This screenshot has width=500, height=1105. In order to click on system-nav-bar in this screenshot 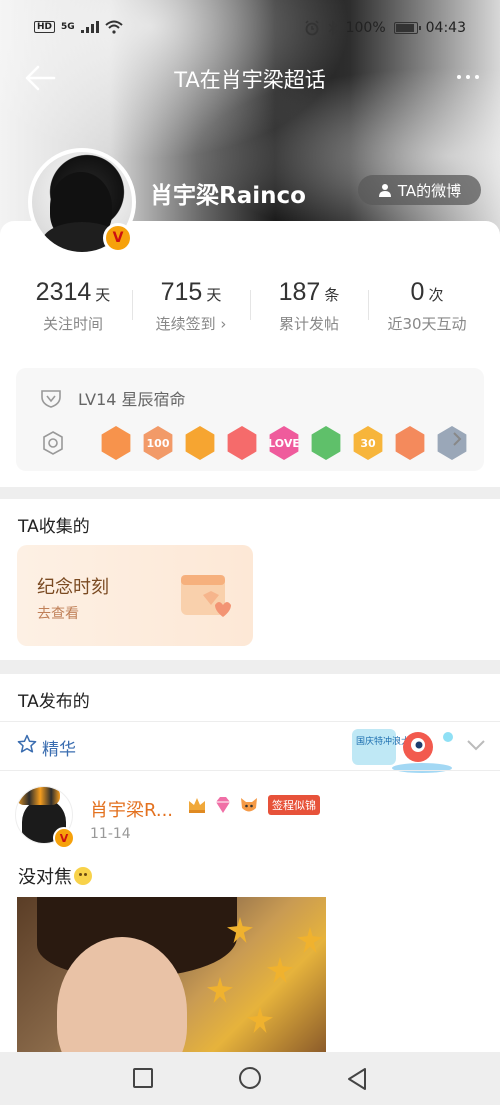, I will do `click(250, 1078)`.